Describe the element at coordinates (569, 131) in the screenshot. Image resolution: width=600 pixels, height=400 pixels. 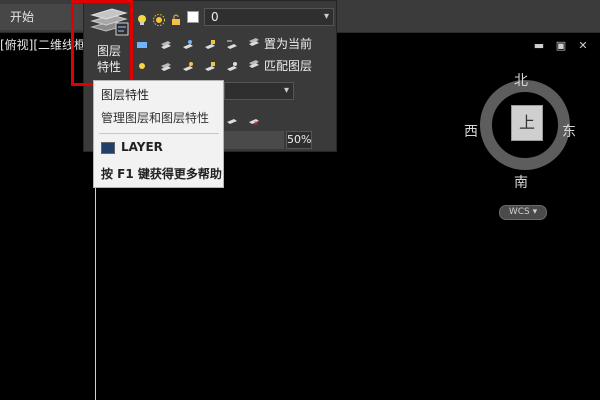
I see `compass-east: 东` at that location.